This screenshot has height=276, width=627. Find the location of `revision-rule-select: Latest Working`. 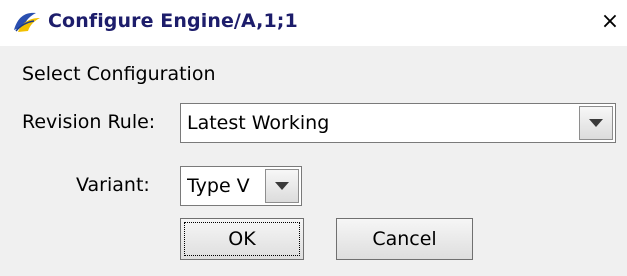

revision-rule-select: Latest Working is located at coordinates (398, 123).